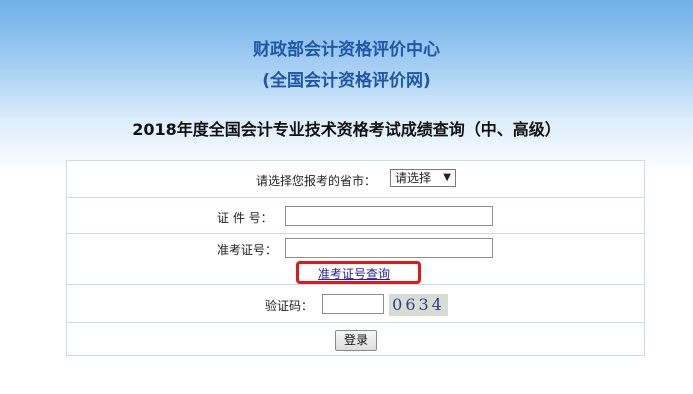  What do you see at coordinates (247, 250) in the screenshot?
I see `ticket-label: 准考证号：` at bounding box center [247, 250].